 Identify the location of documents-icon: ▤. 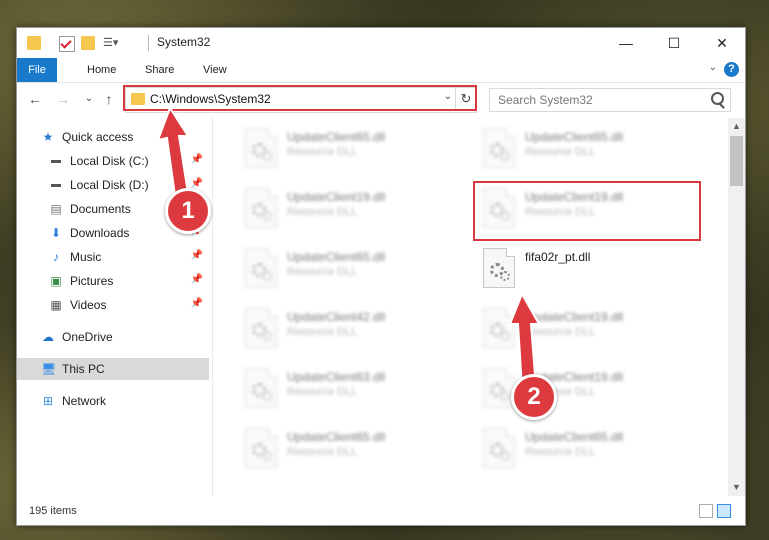
(56, 209).